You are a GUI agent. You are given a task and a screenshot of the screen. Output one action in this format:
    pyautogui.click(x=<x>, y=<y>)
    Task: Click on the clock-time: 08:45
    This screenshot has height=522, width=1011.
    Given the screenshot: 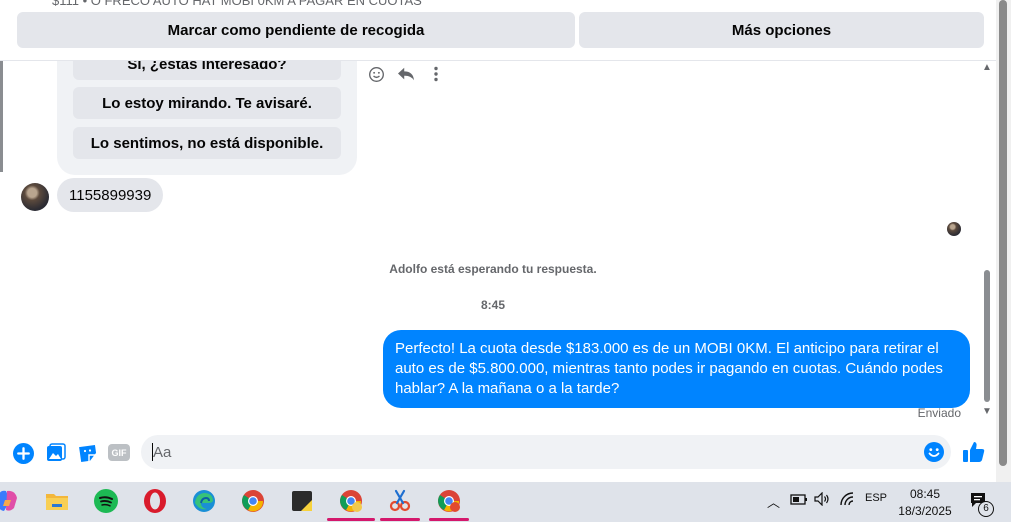 What is the action you would take?
    pyautogui.click(x=925, y=494)
    